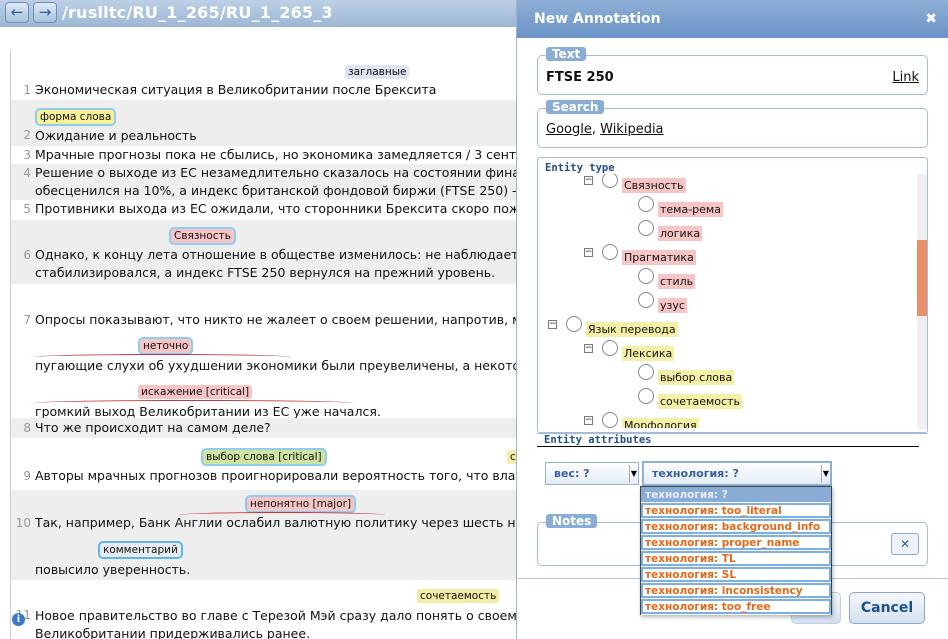  Describe the element at coordinates (140, 550) in the screenshot. I see `annotation-label: комментарий` at that location.